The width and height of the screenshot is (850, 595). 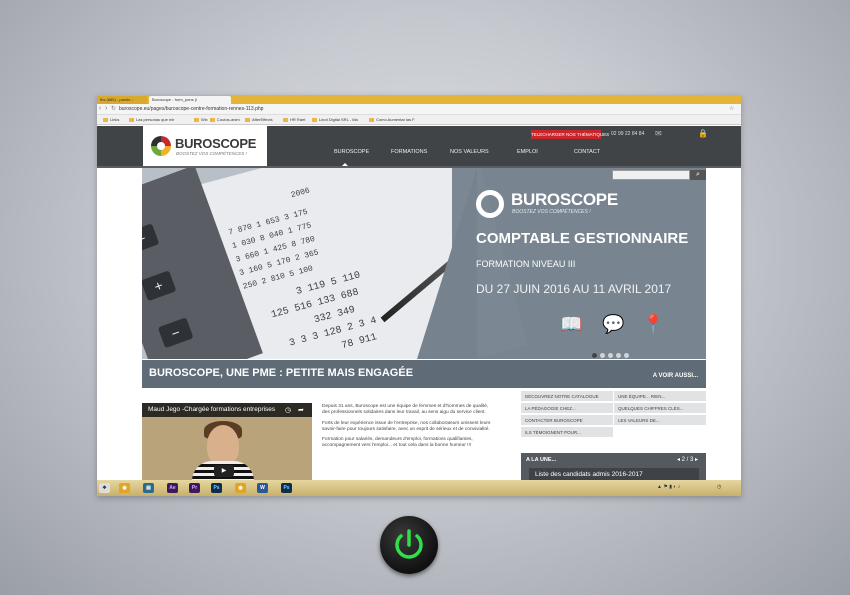 What do you see at coordinates (651, 175) in the screenshot?
I see `search-input` at bounding box center [651, 175].